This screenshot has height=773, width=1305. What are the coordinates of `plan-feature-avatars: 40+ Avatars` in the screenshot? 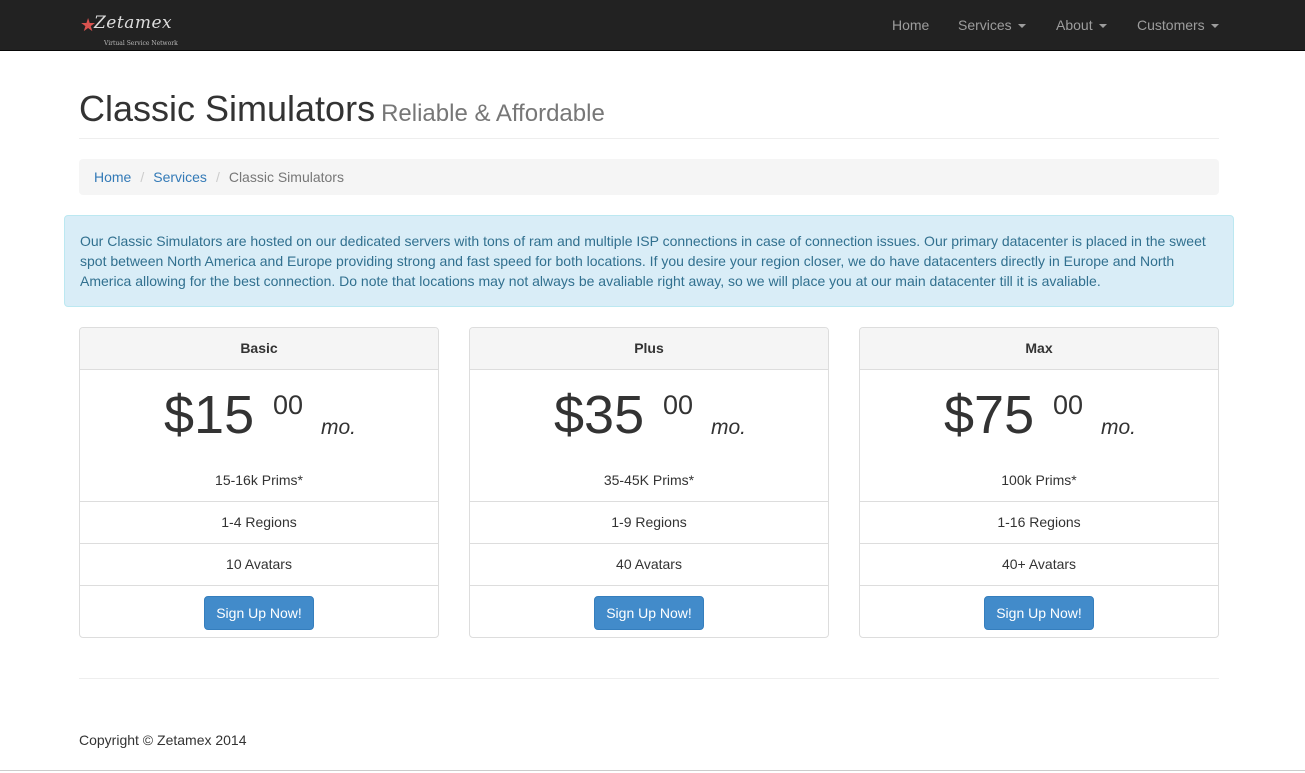 It's located at (1039, 565).